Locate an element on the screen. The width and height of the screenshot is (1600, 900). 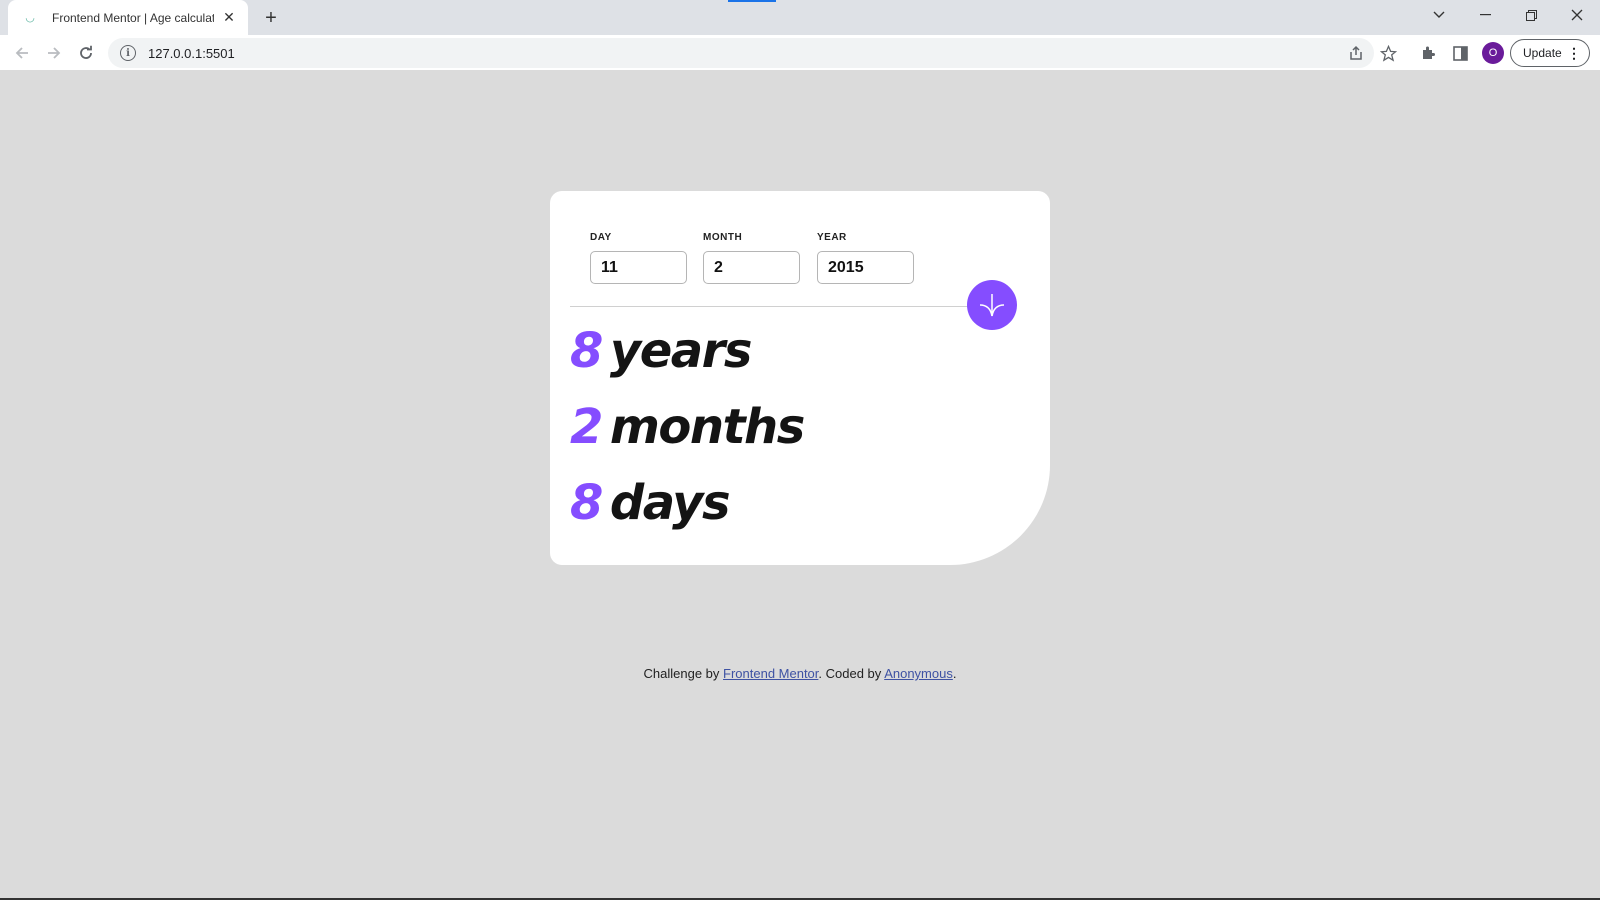
restore-icon is located at coordinates (1531, 15).